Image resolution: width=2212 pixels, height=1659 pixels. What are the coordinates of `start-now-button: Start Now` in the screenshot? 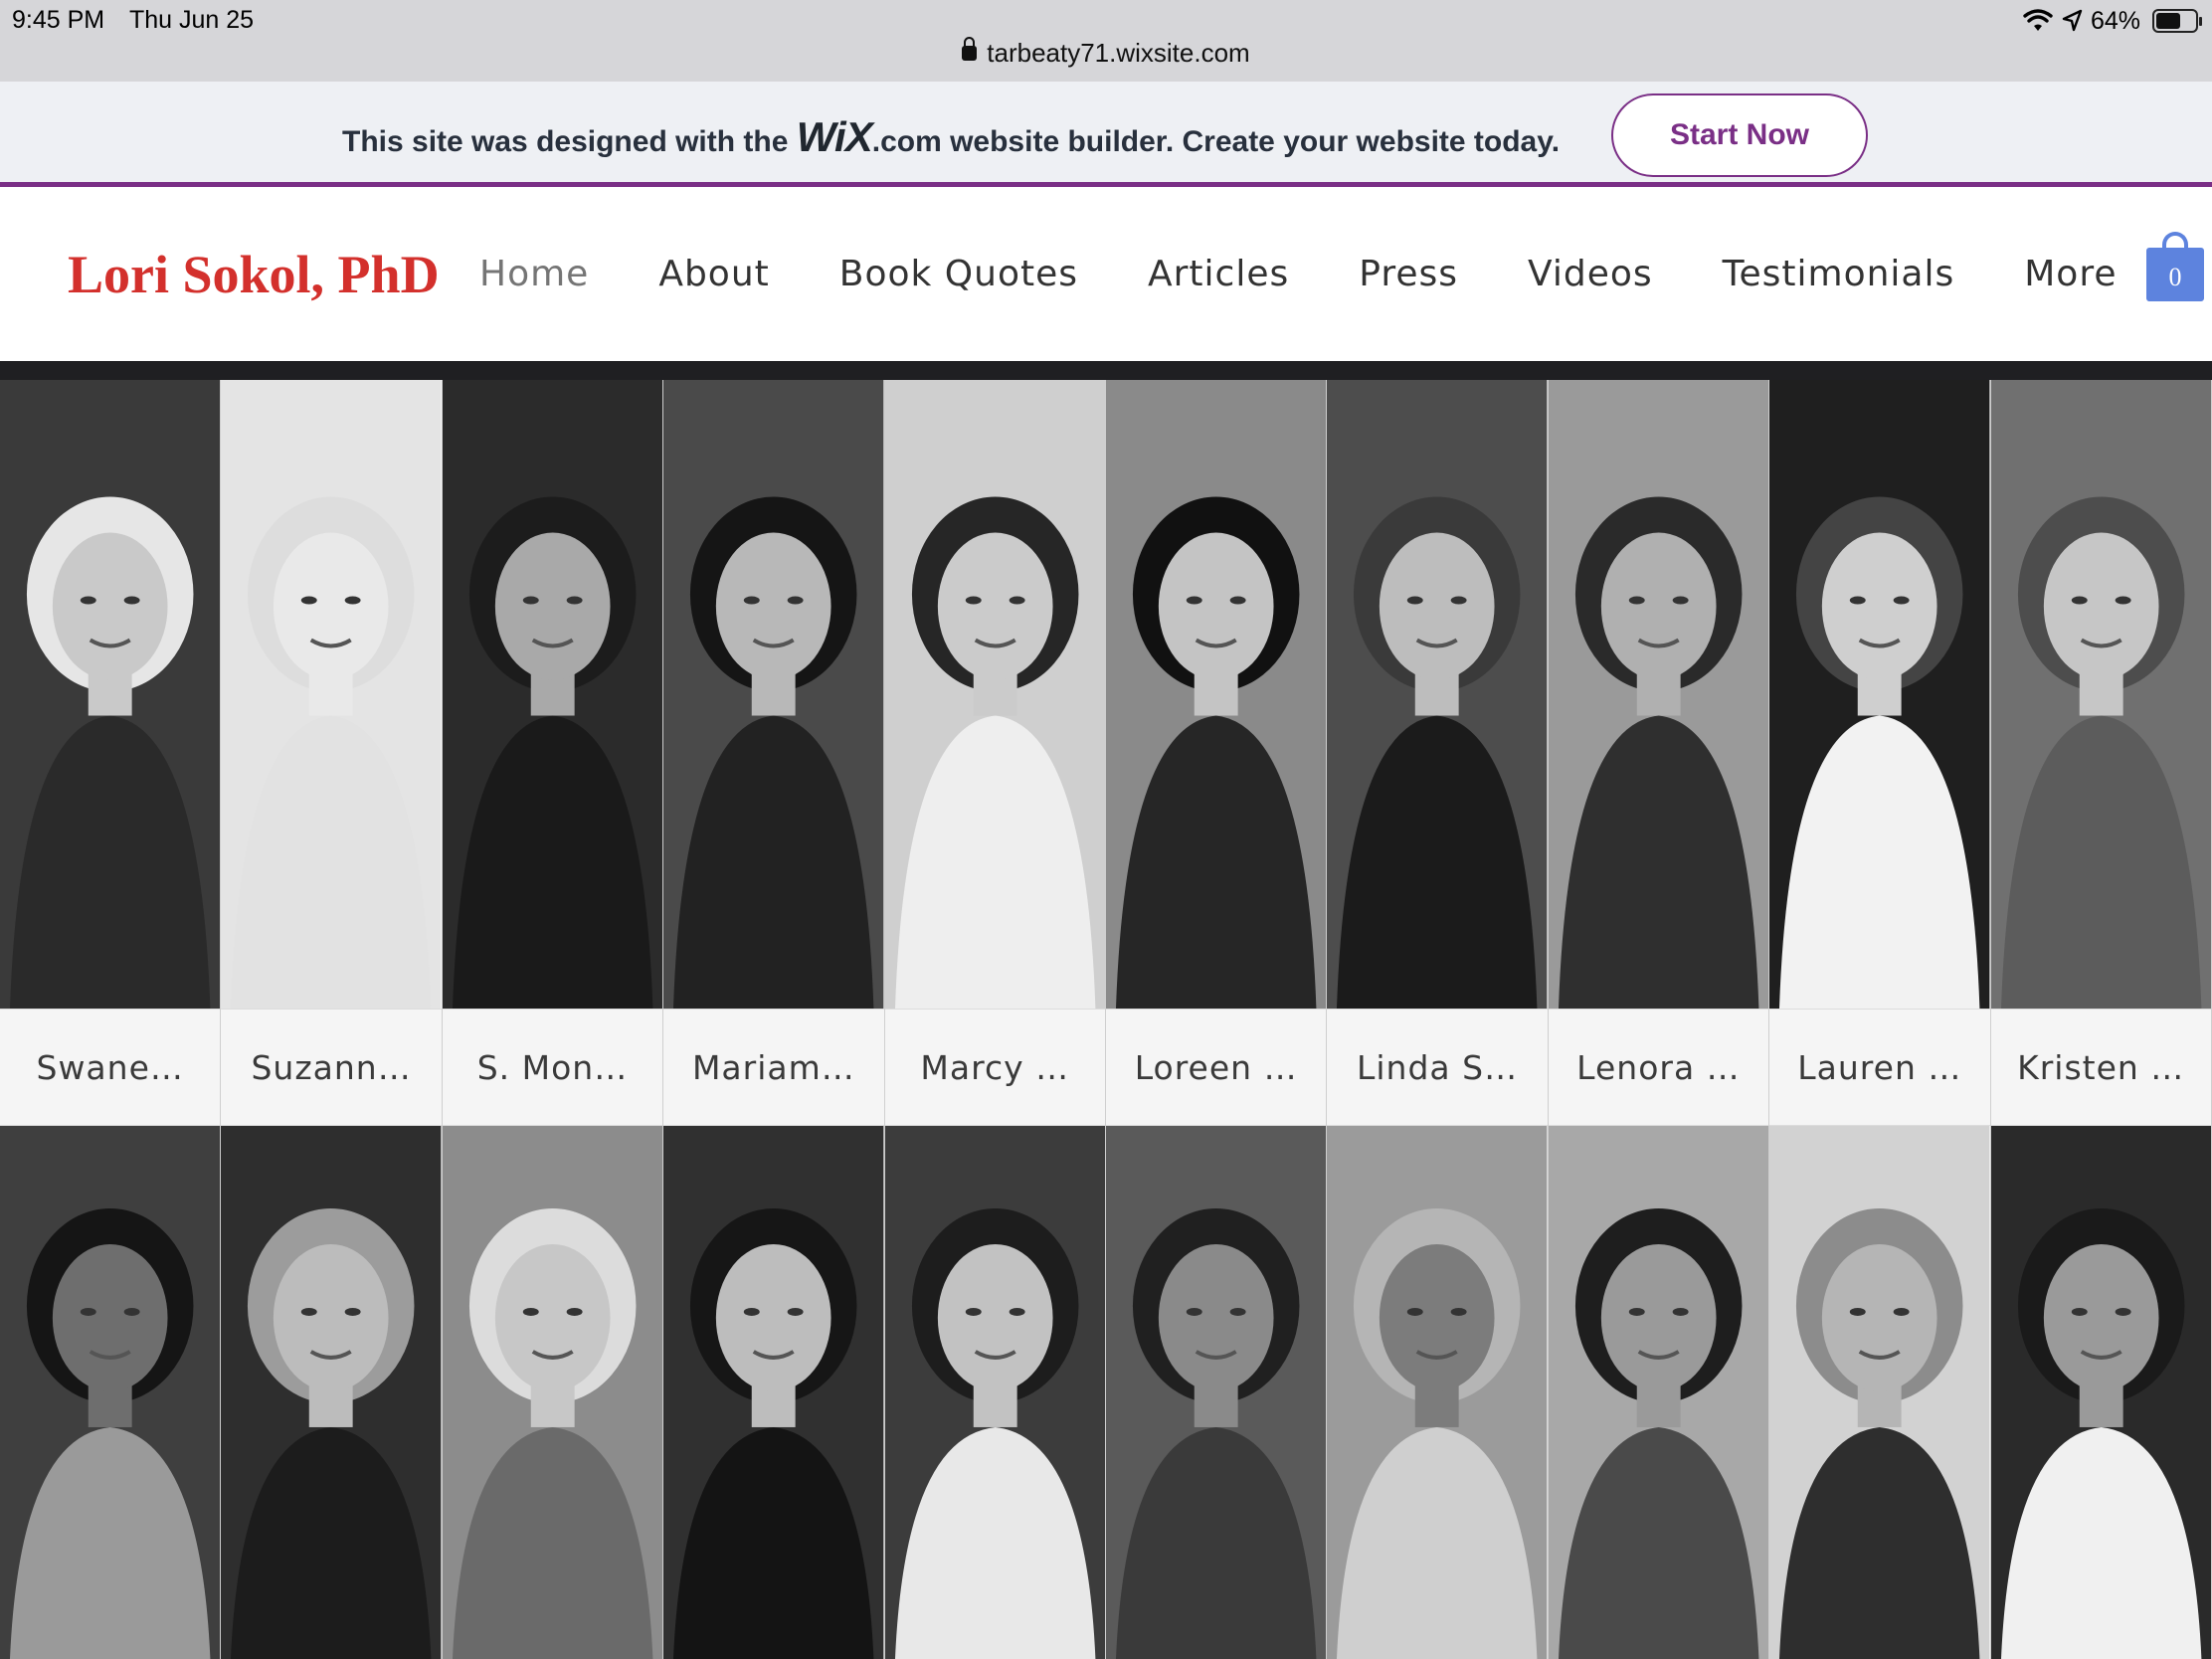 It's located at (1739, 135).